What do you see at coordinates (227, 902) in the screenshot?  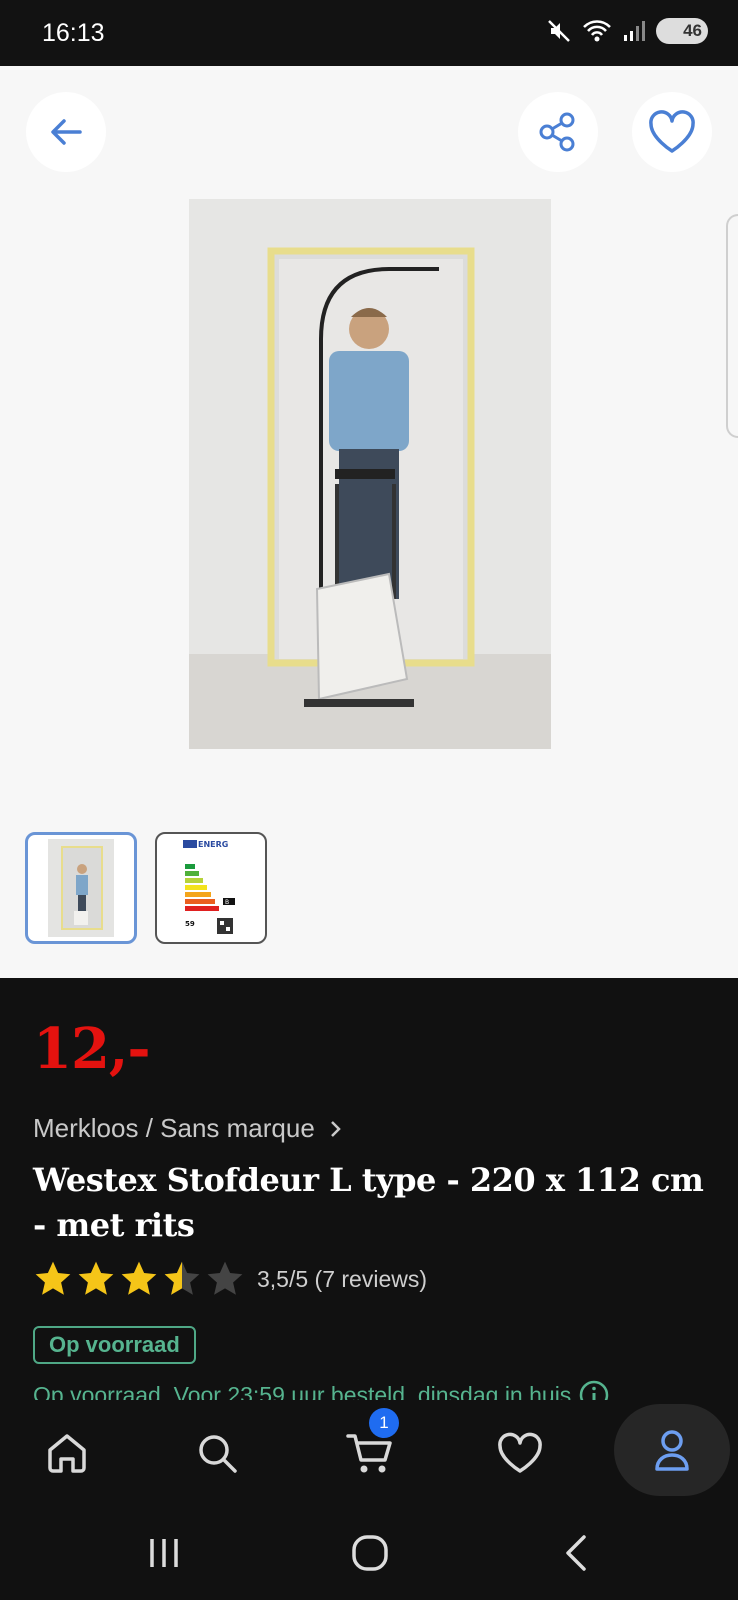 I see `energy-label-class: B` at bounding box center [227, 902].